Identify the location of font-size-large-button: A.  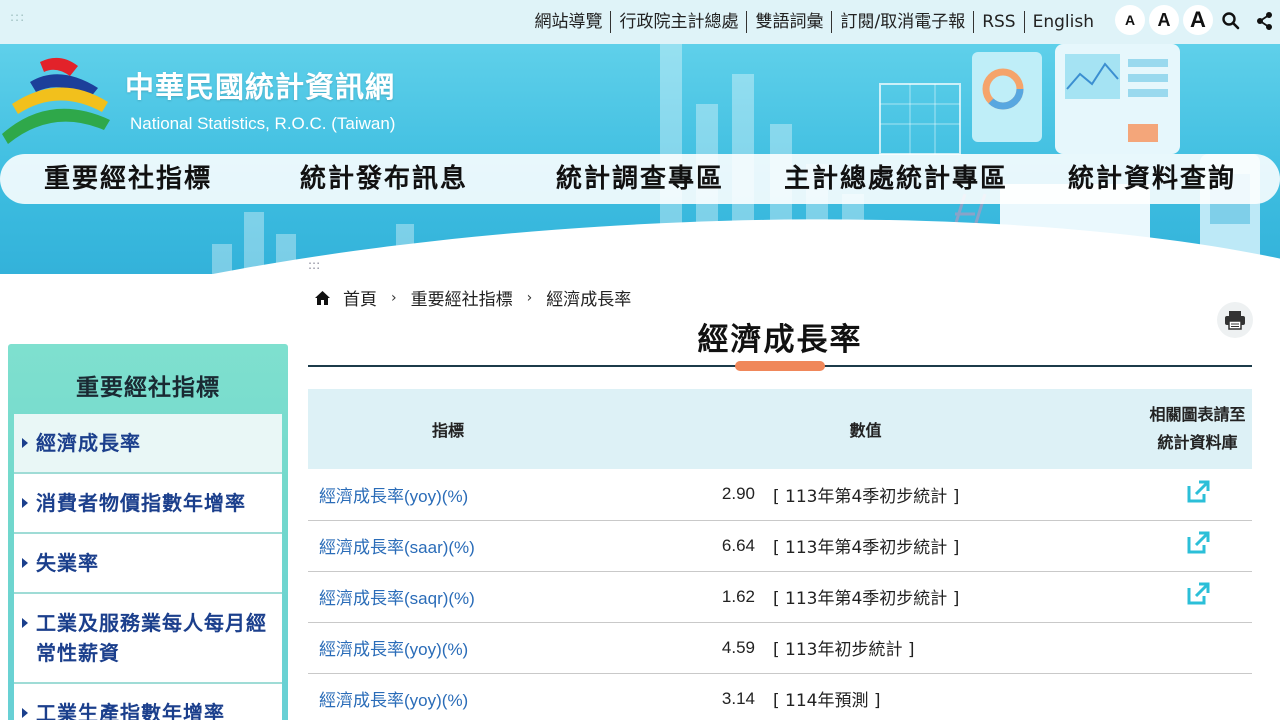
(1198, 20).